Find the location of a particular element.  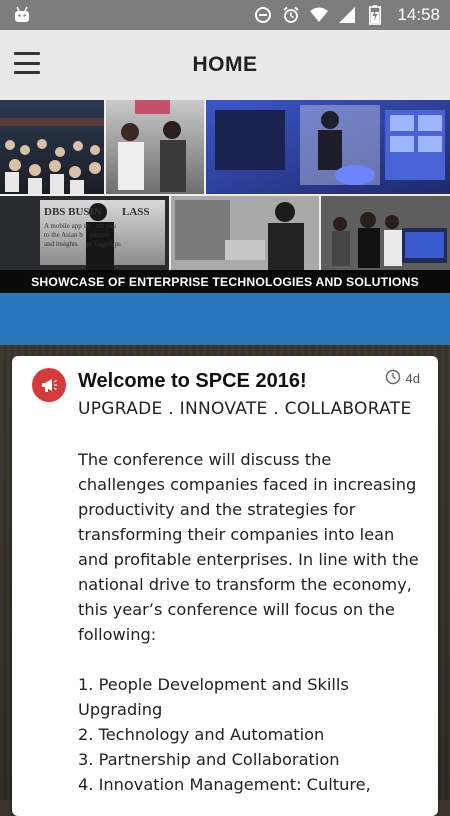

megaphone-icon is located at coordinates (49, 385).